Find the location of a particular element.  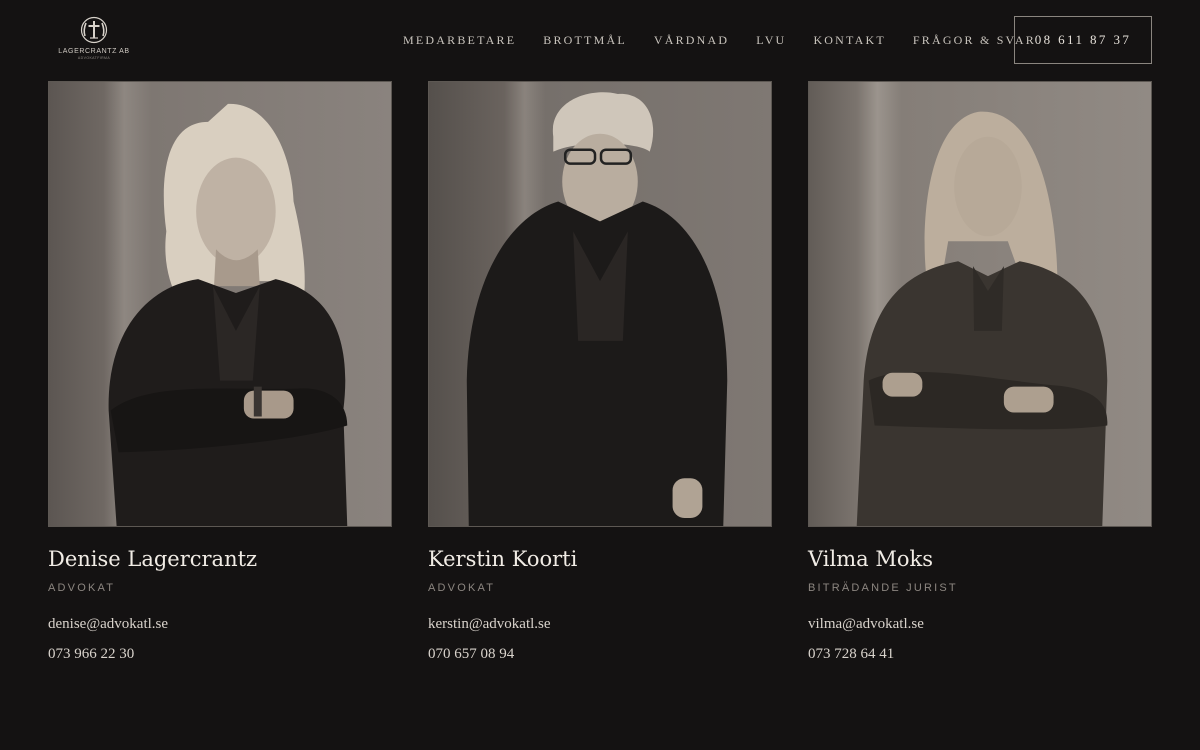

laurel-cross-icon is located at coordinates (94, 30).